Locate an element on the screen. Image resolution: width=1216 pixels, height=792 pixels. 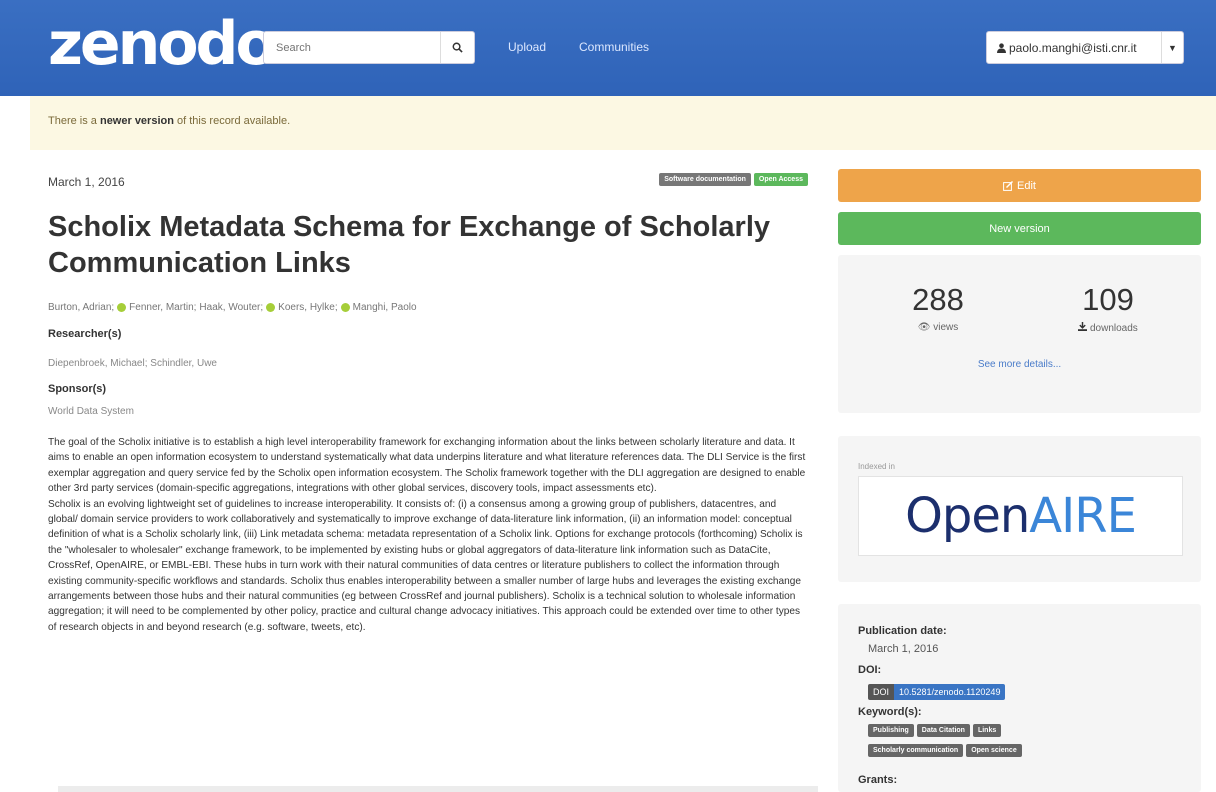
openaire-logo: Open AIRE is located at coordinates (1020, 516).